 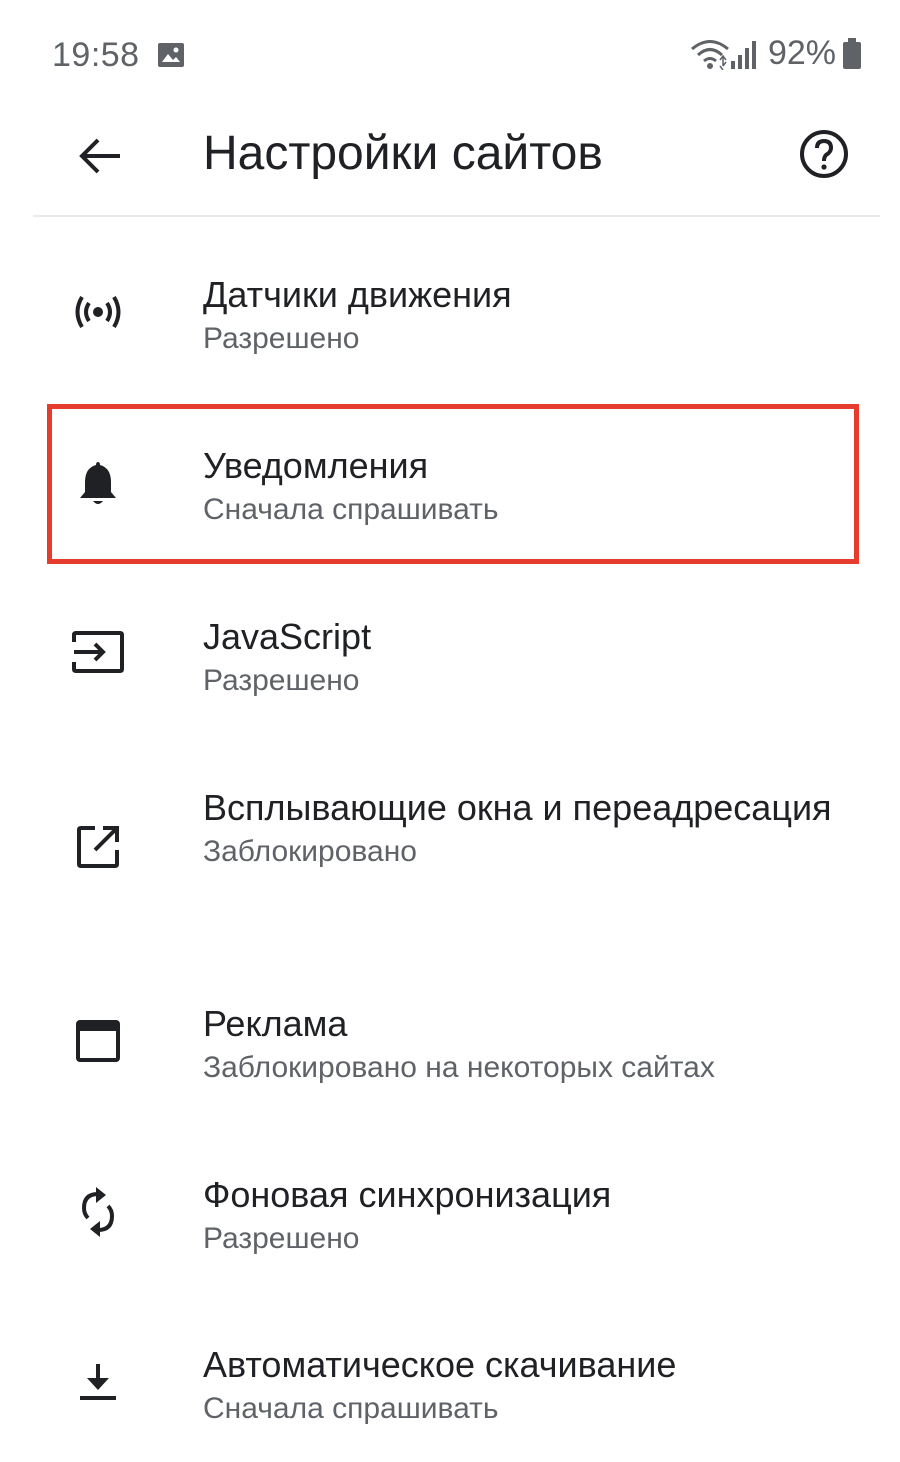 What do you see at coordinates (351, 1408) in the screenshot?
I see `item-subtitle: Сначала спрашивать` at bounding box center [351, 1408].